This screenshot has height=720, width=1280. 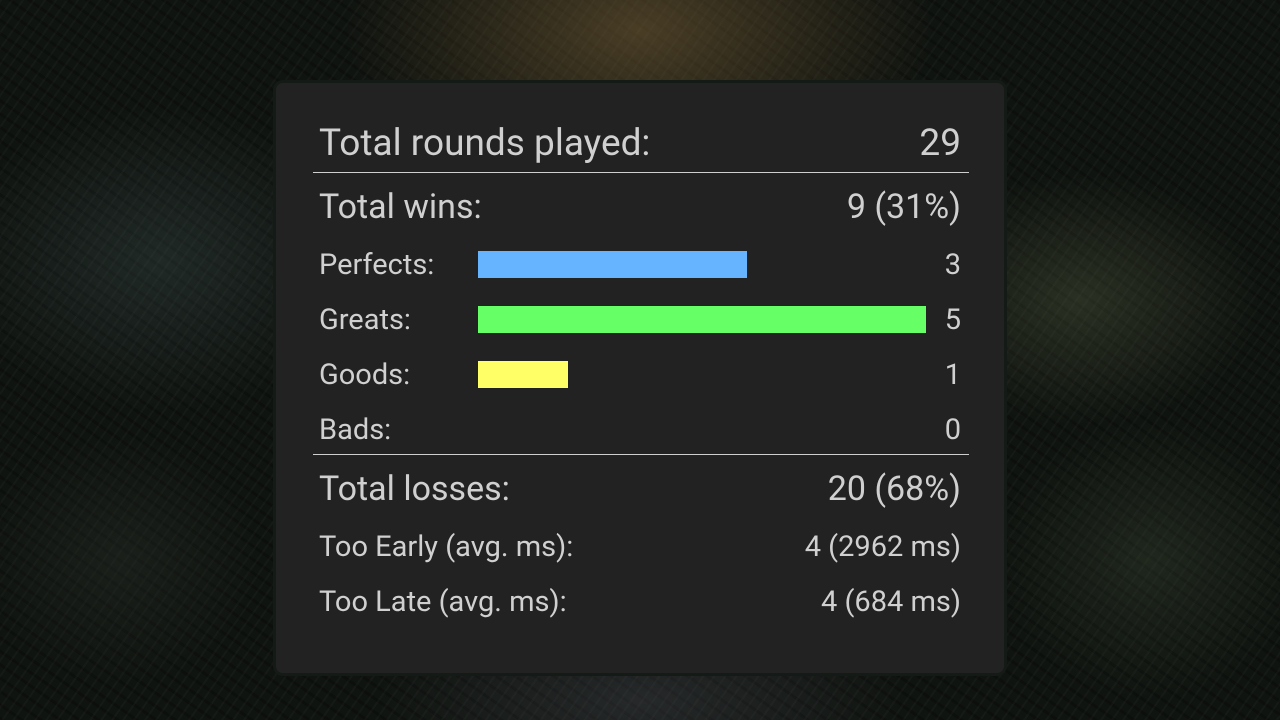 I want to click on bads-bar-track, so click(x=702, y=429).